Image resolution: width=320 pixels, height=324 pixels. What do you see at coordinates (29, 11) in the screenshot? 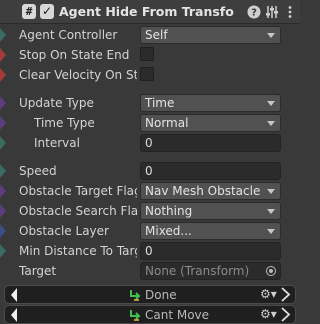
I see `script-icon: #` at bounding box center [29, 11].